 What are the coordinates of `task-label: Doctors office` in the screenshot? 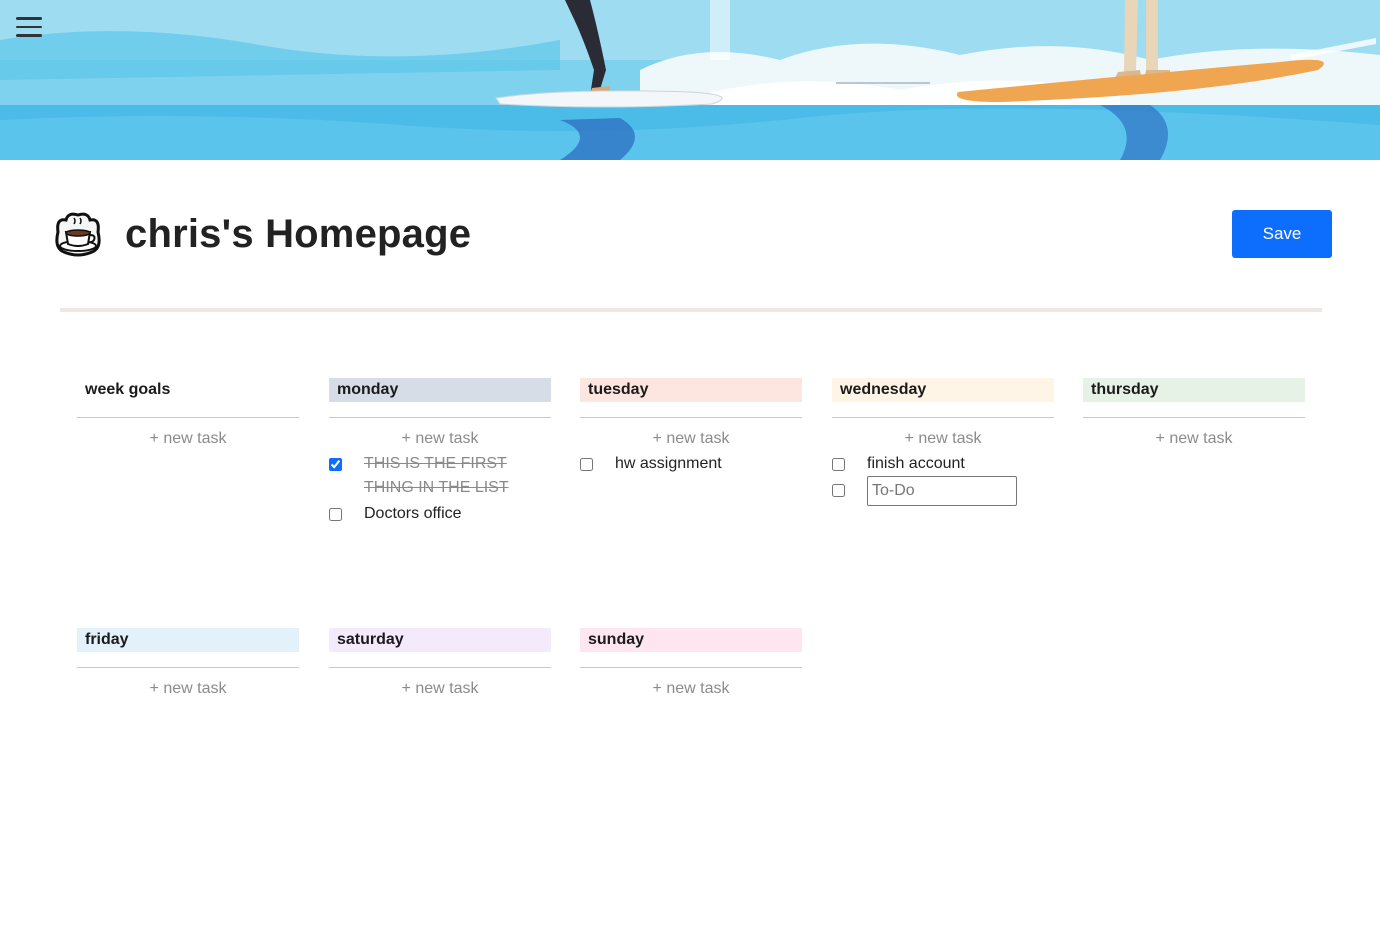 It's located at (449, 514).